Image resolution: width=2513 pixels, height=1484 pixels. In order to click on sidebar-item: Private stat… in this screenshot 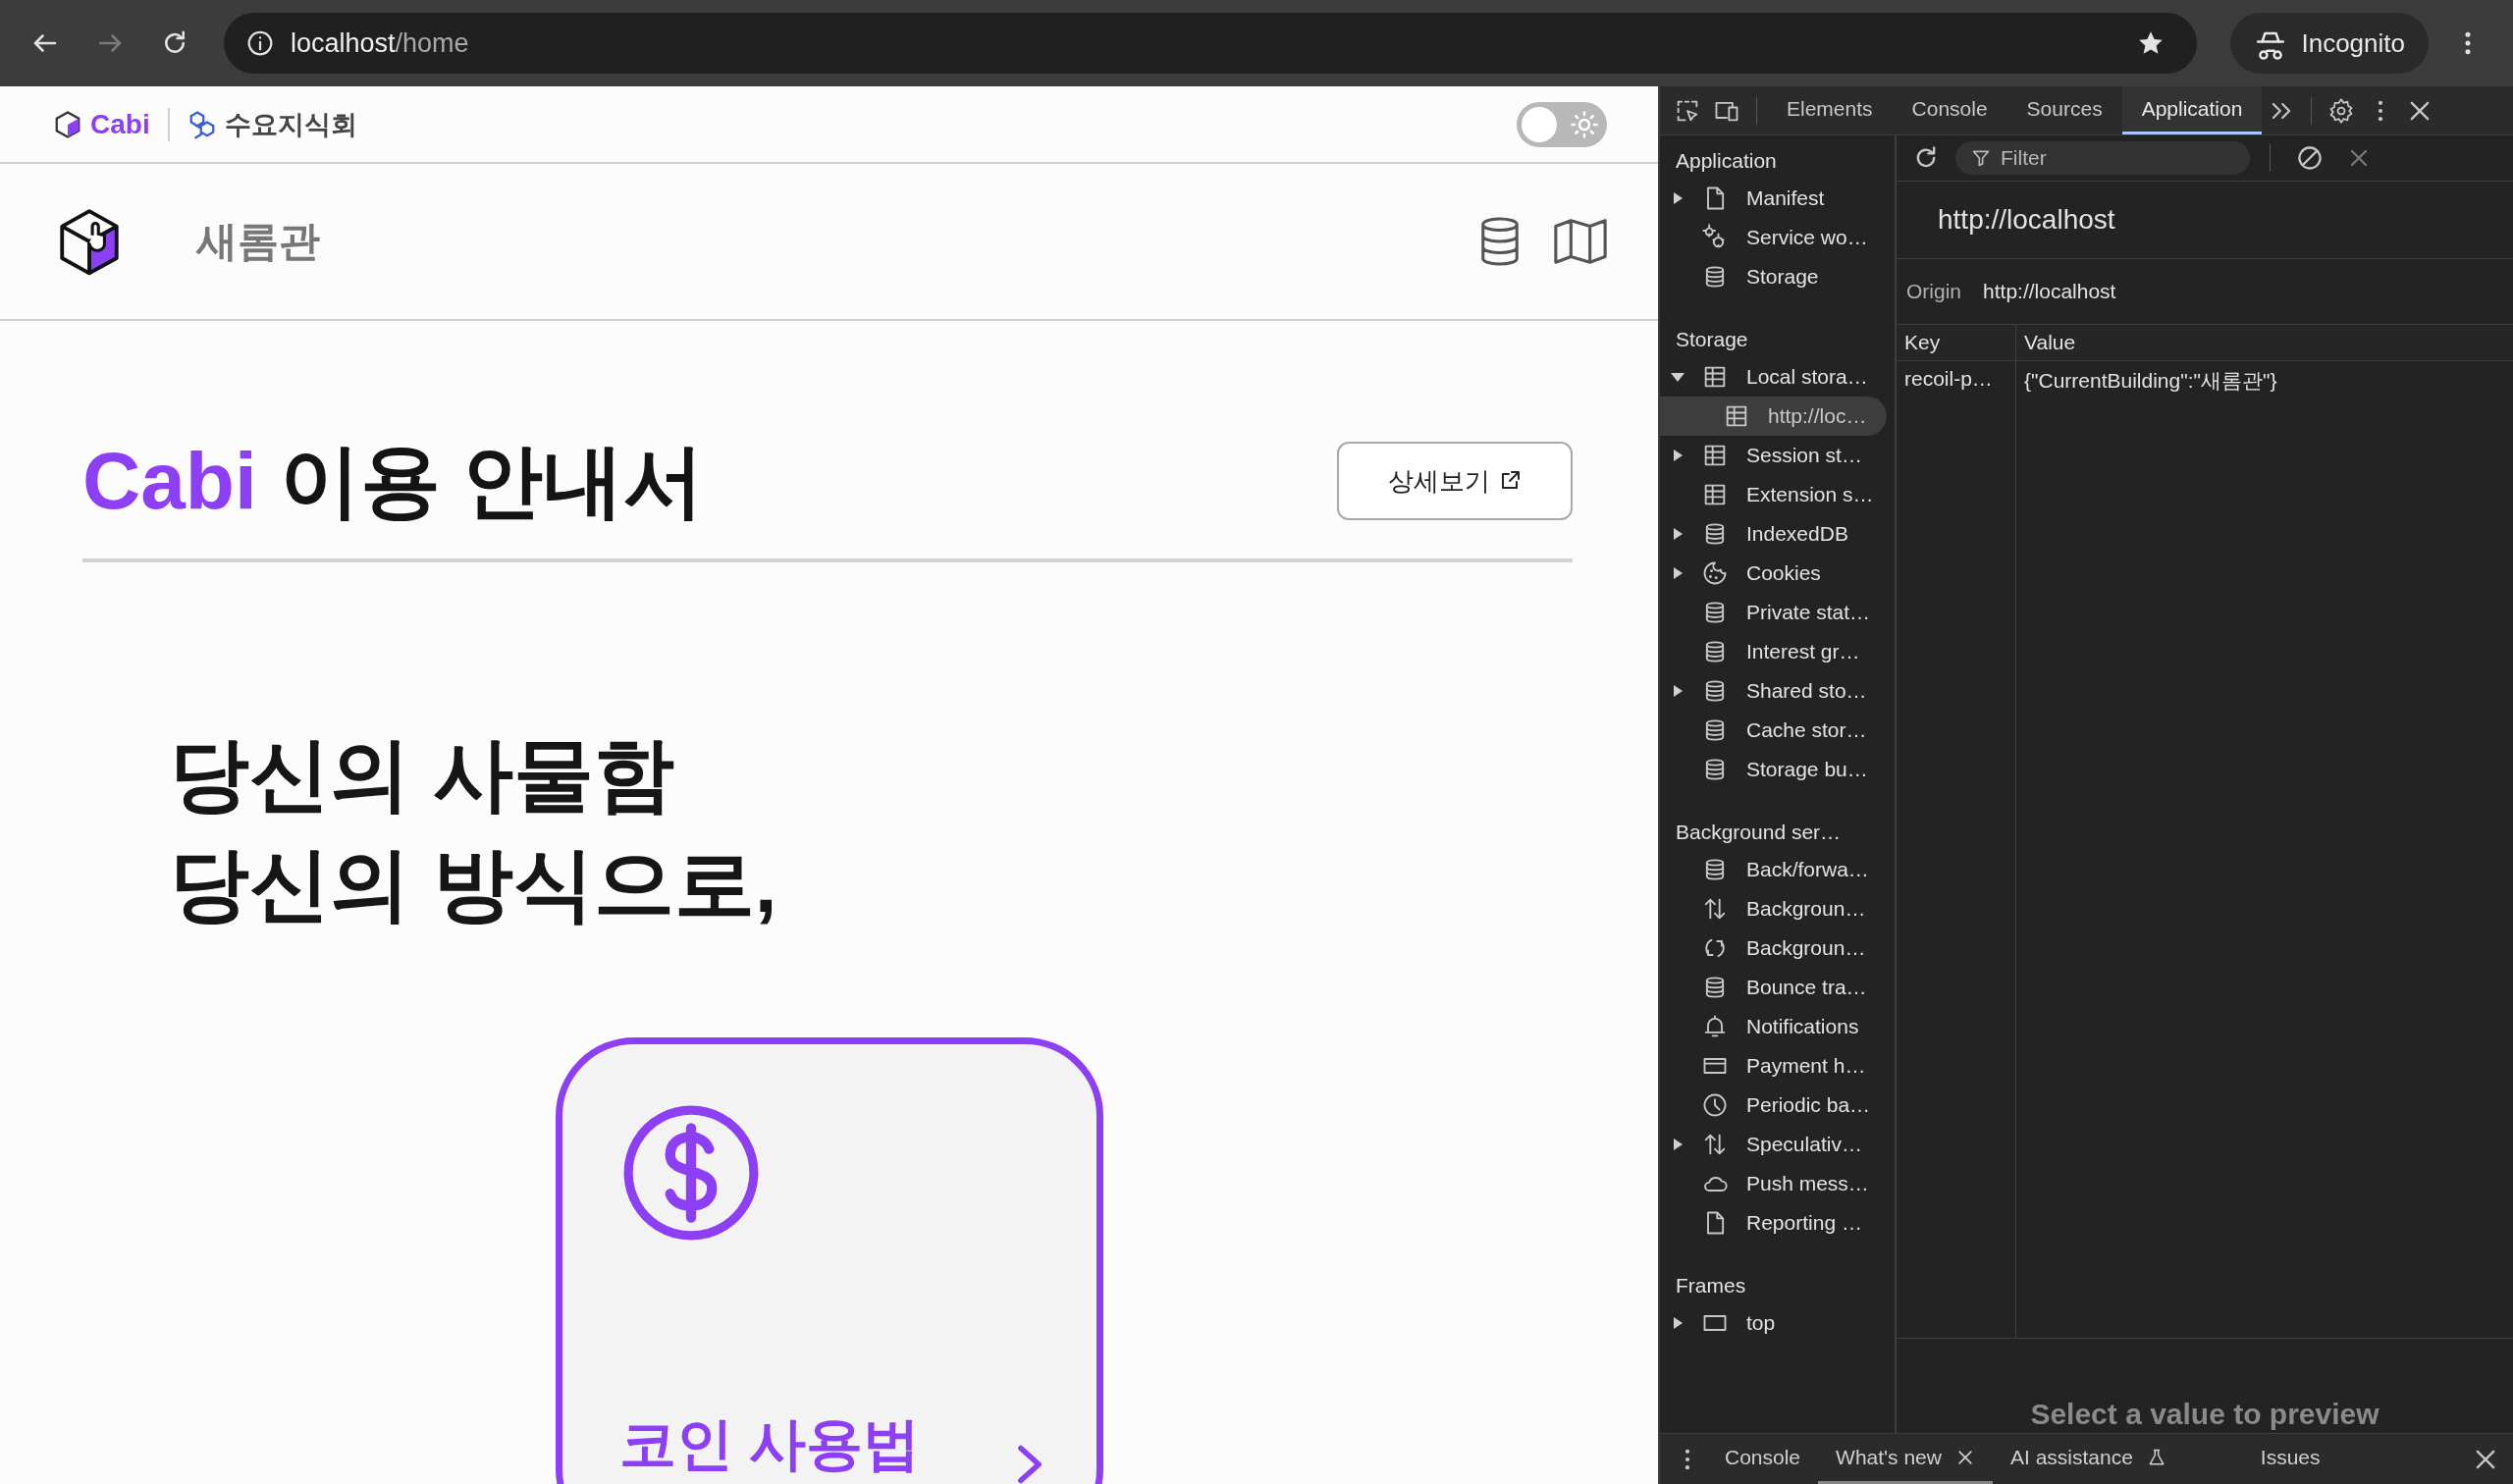, I will do `click(1774, 612)`.